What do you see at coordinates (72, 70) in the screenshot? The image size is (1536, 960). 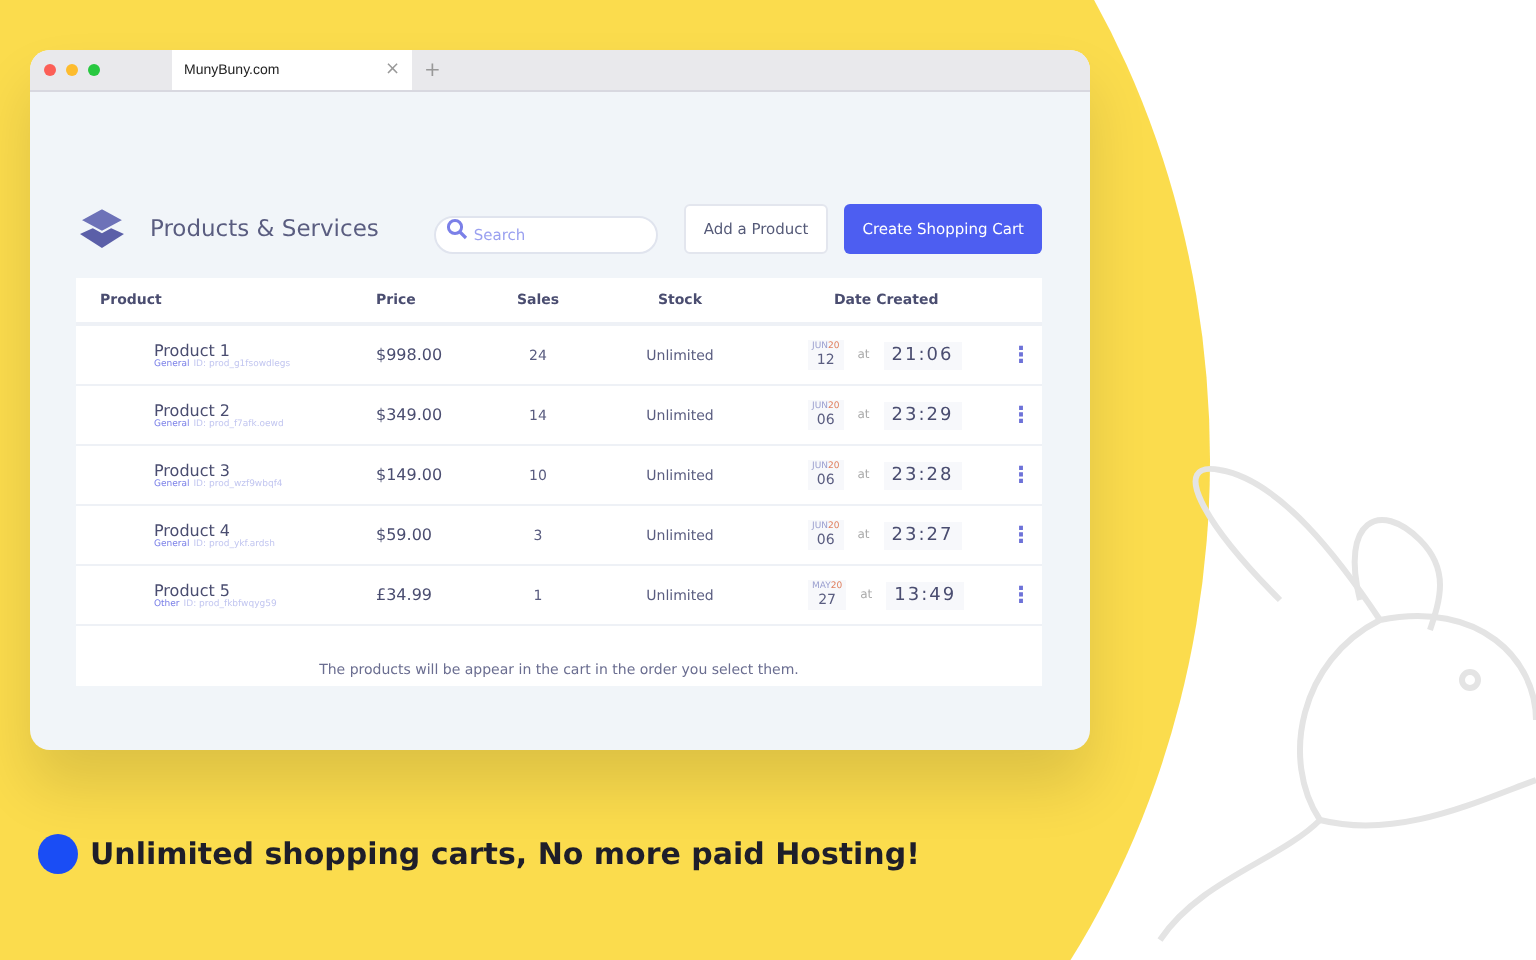 I see `window-minimize-icon` at bounding box center [72, 70].